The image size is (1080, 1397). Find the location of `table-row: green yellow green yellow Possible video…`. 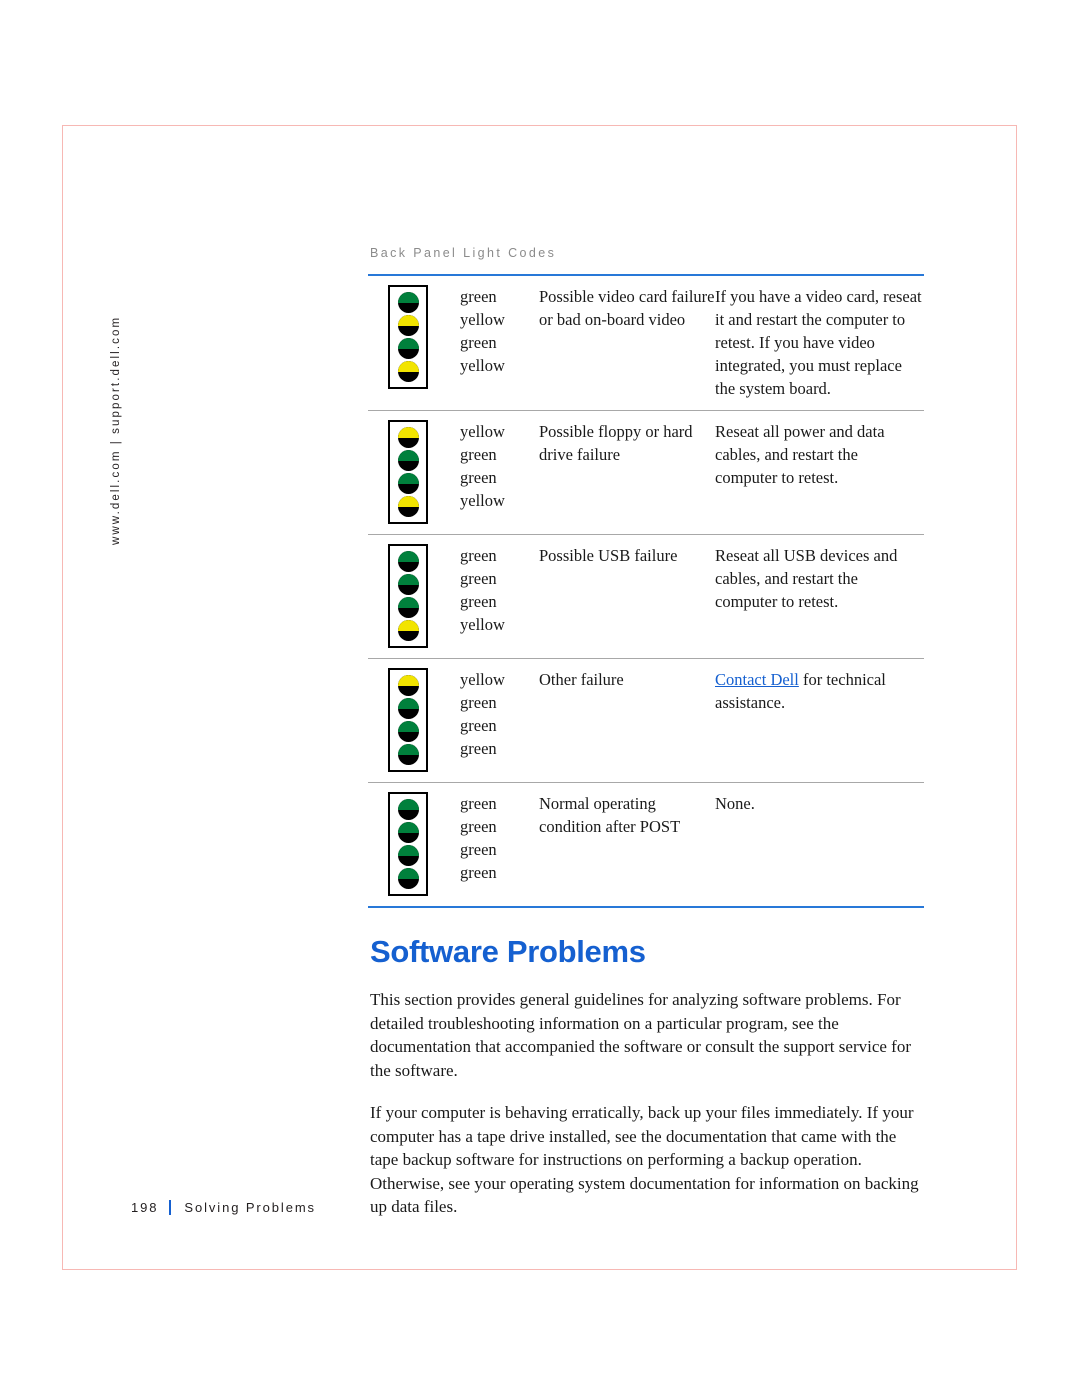

table-row: green yellow green yellow Possible video… is located at coordinates (646, 342).